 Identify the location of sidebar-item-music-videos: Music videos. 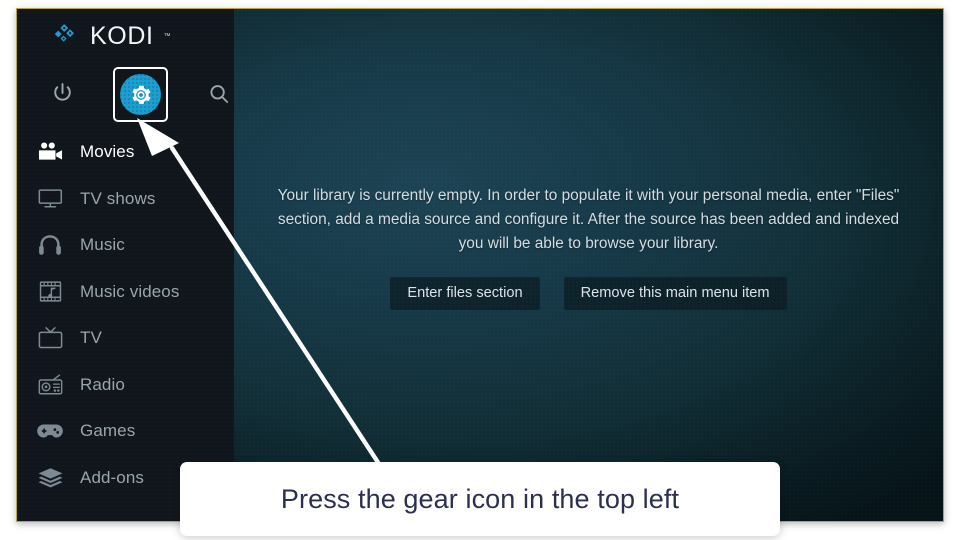
(125, 292).